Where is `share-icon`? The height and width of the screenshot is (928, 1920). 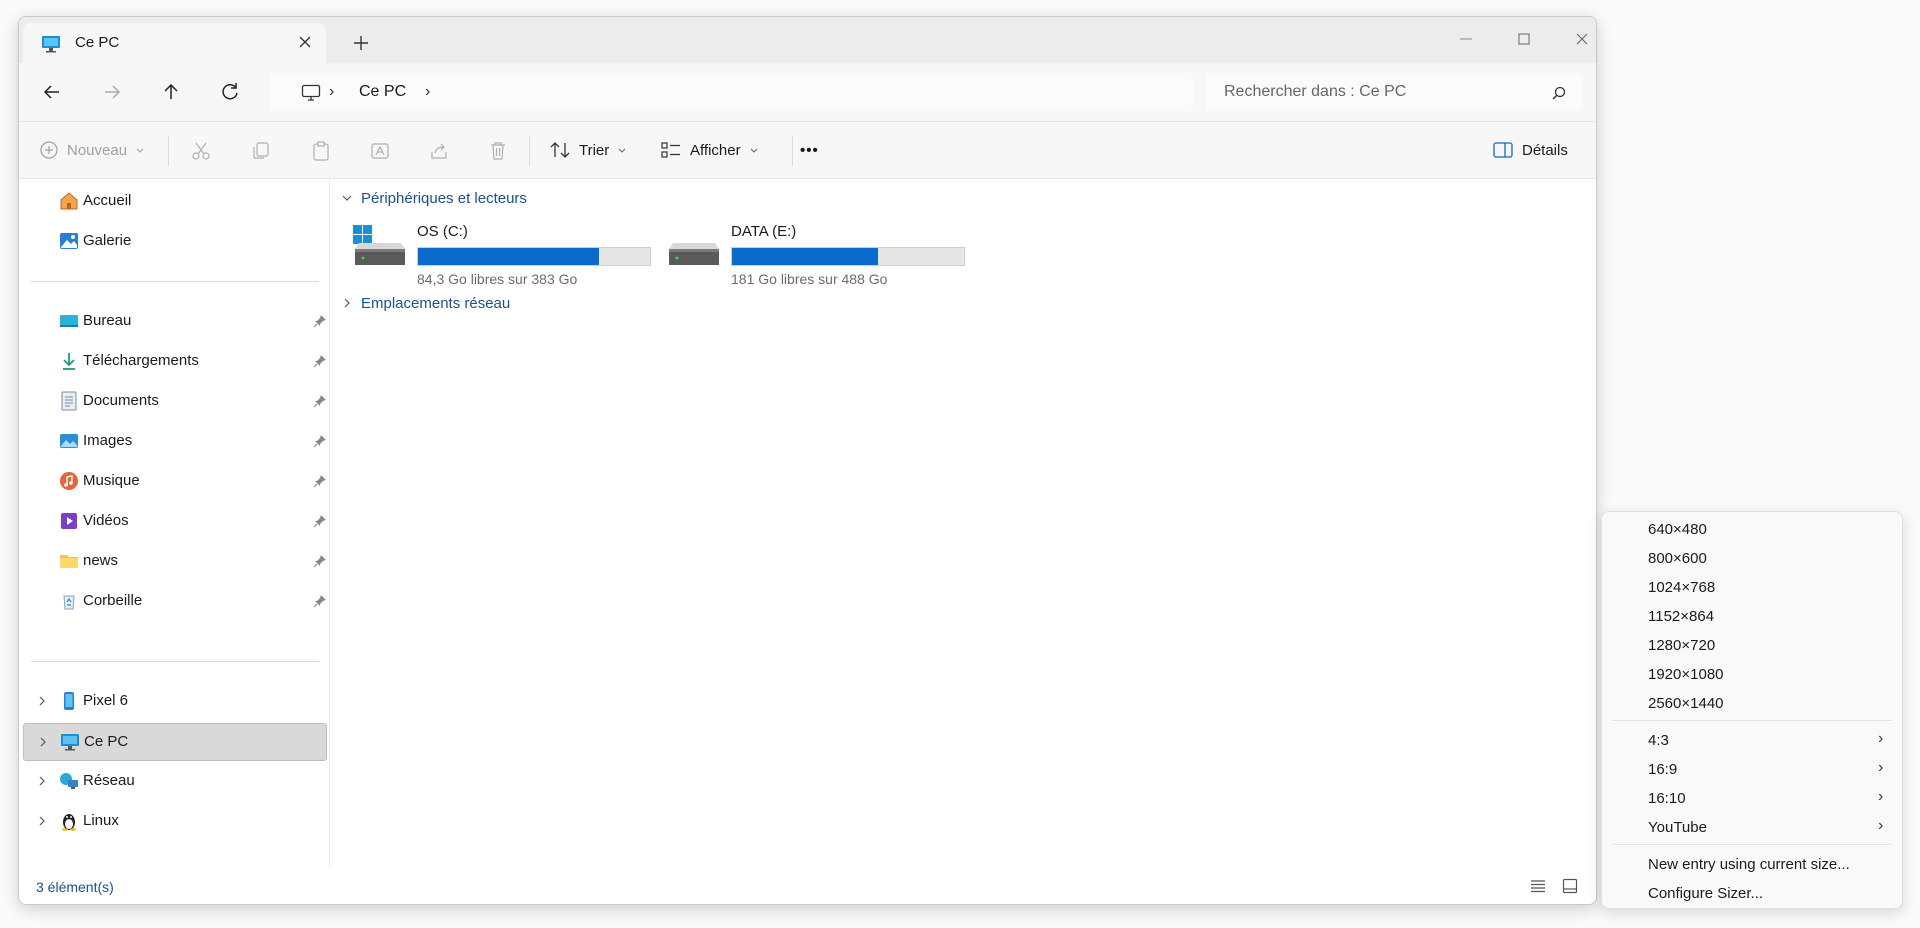 share-icon is located at coordinates (439, 151).